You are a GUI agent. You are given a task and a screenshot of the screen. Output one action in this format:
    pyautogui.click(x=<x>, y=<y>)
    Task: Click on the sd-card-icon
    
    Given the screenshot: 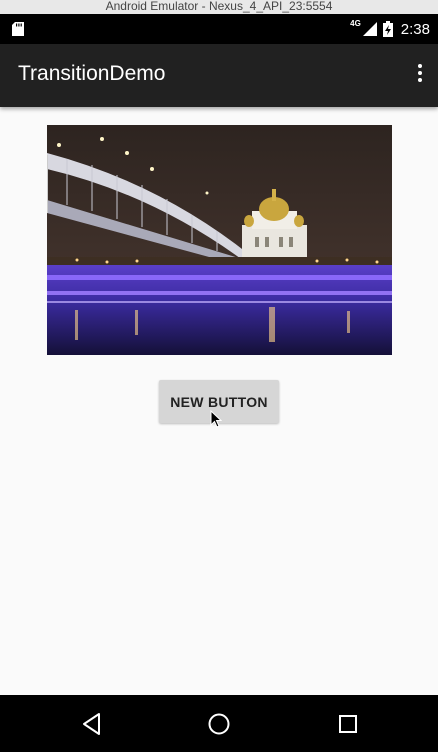 What is the action you would take?
    pyautogui.click(x=18, y=29)
    